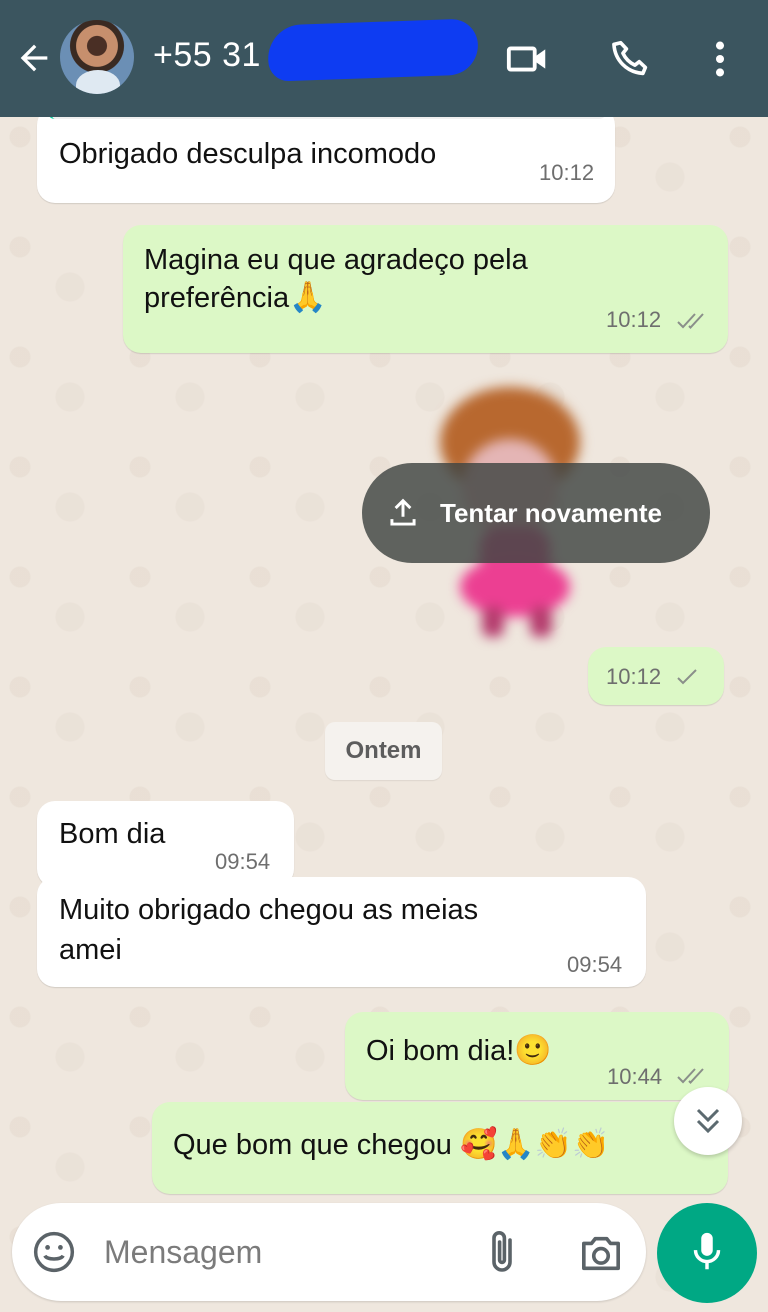  Describe the element at coordinates (687, 677) in the screenshot. I see `single-check-icon` at that location.